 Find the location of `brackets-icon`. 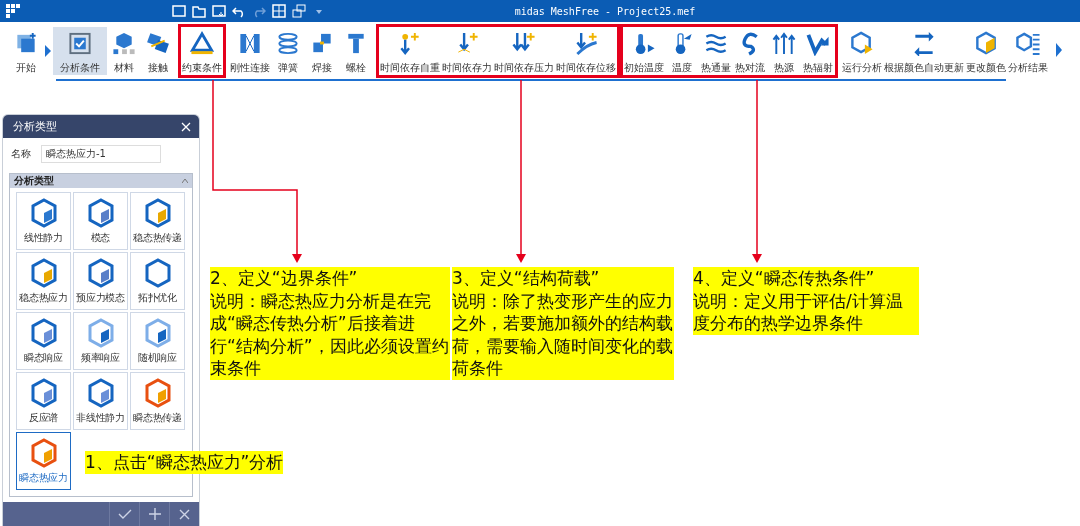

brackets-icon is located at coordinates (250, 43).